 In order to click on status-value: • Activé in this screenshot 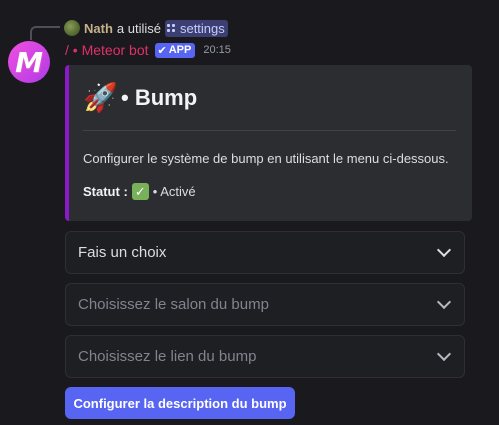, I will do `click(174, 191)`.